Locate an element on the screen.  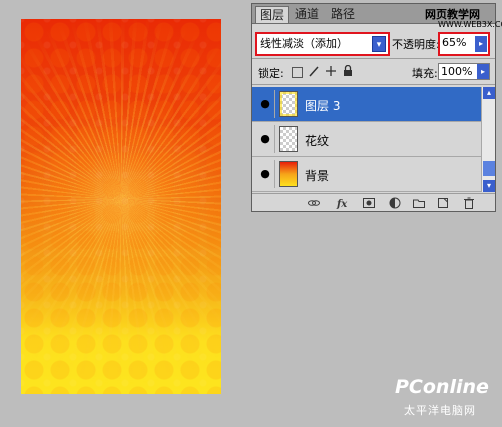
blend-opacity-row: 线性减淡（添加） ▾ 不透明度: 65% ▸ is located at coordinates (373, 44).